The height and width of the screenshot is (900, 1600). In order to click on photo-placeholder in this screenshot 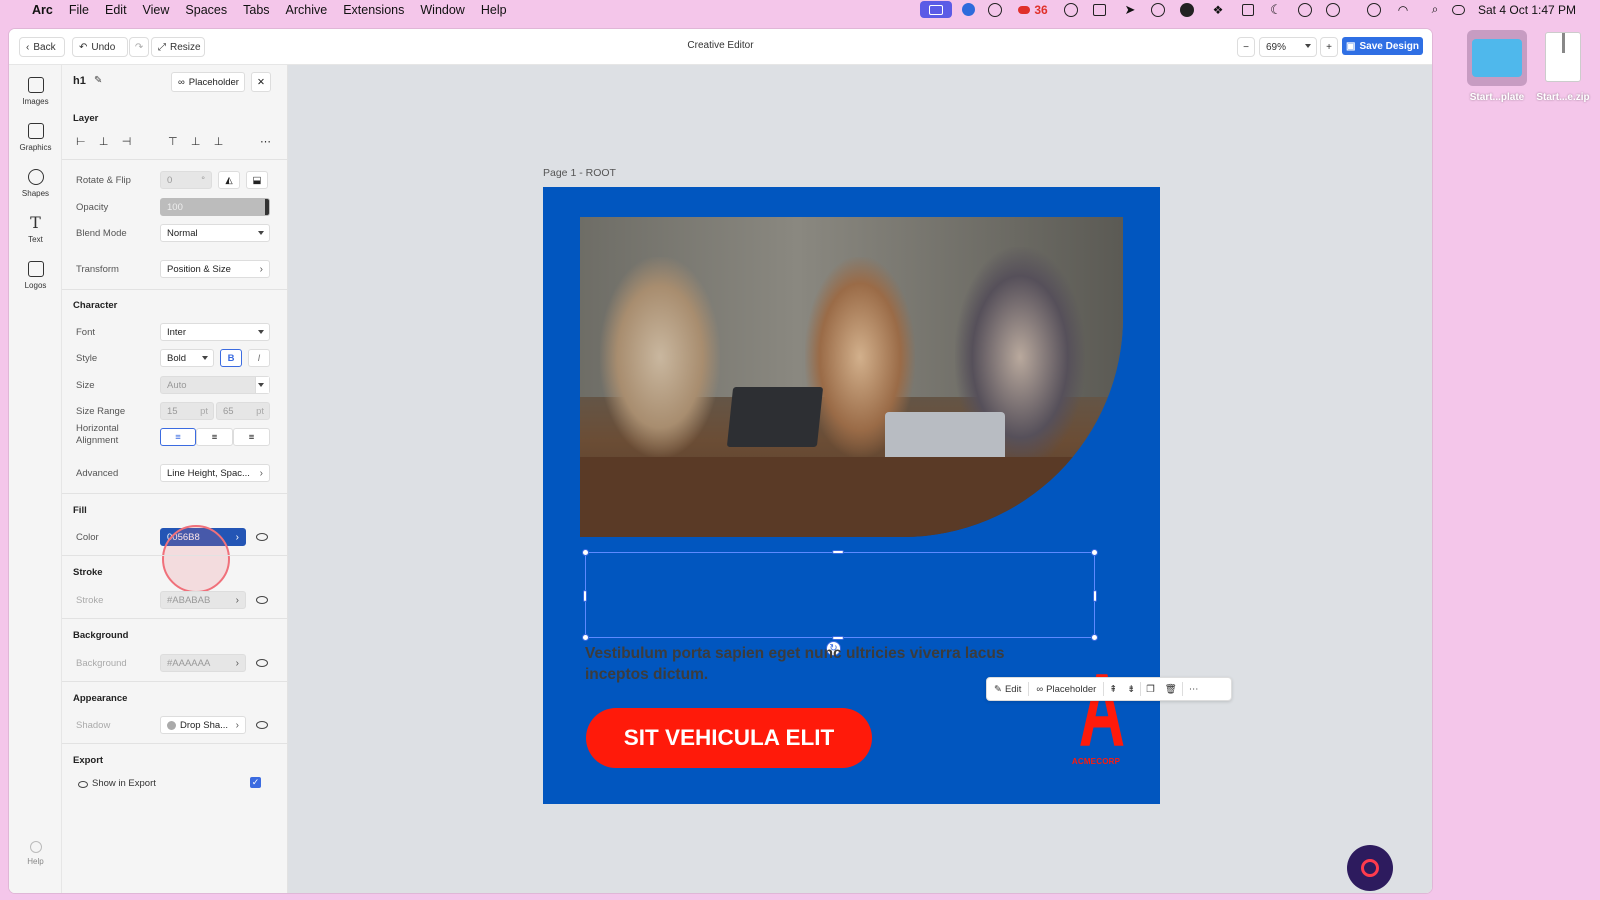, I will do `click(851, 377)`.